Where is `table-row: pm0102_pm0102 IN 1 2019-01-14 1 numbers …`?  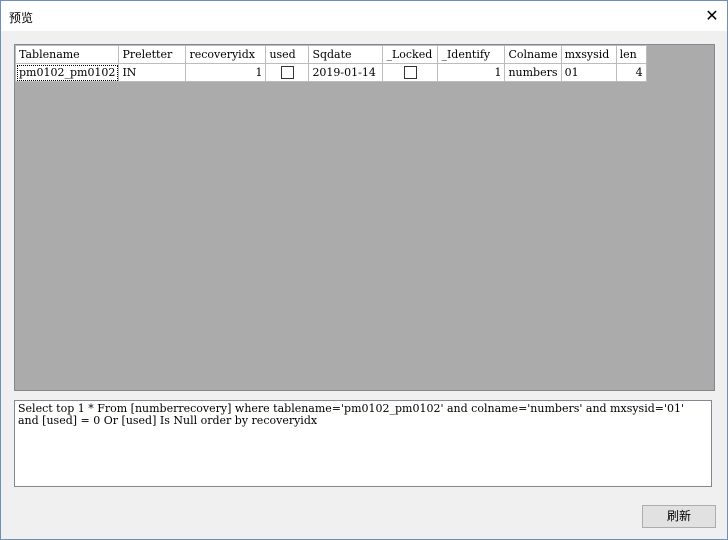
table-row: pm0102_pm0102 IN 1 2019-01-14 1 numbers … is located at coordinates (330, 72).